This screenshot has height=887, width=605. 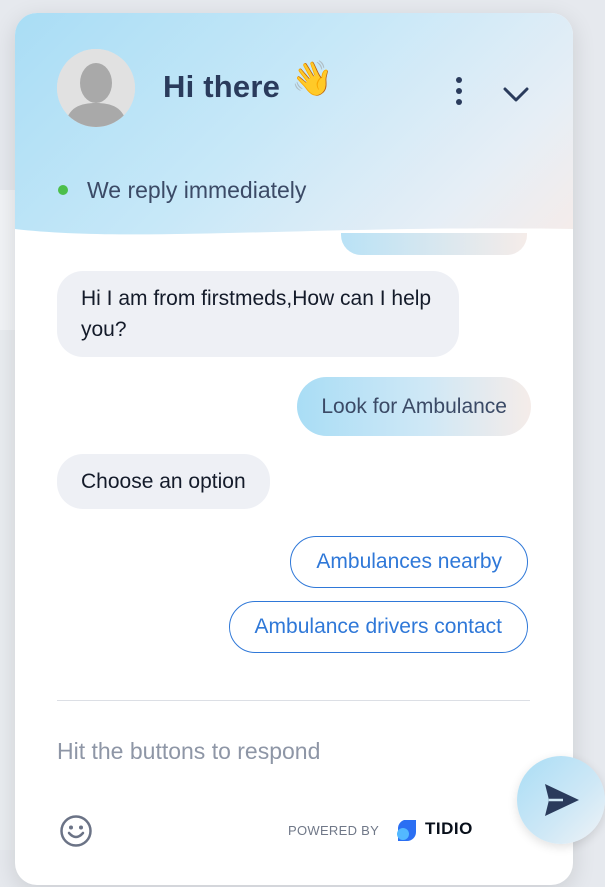 What do you see at coordinates (414, 406) in the screenshot?
I see `user-message: Look for Ambulance` at bounding box center [414, 406].